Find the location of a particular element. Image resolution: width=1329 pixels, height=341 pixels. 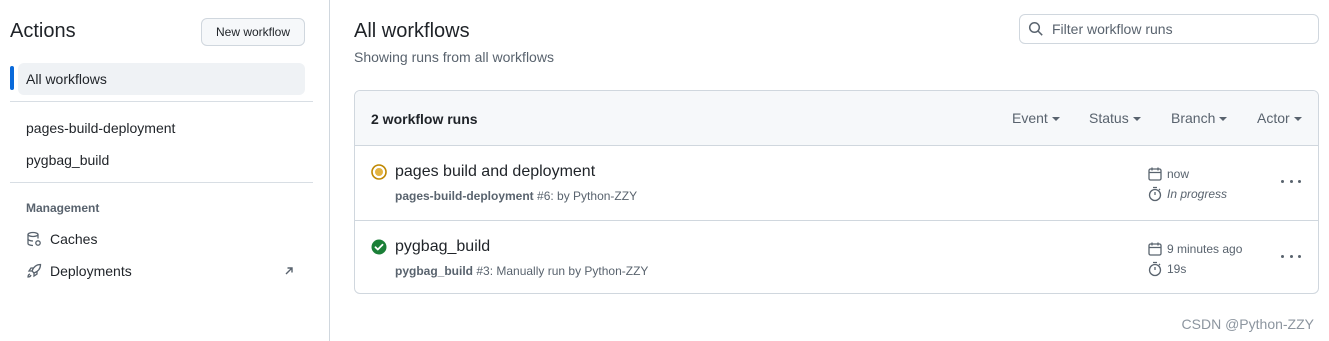

run-timestamp: 9 minutes ago is located at coordinates (1194, 249).